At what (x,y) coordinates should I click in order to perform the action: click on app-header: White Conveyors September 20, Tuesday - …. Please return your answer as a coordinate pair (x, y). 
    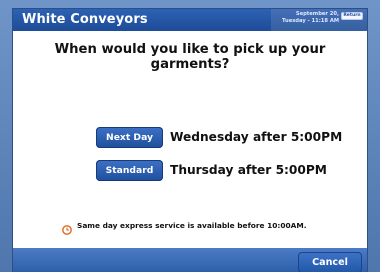
    Looking at the image, I should click on (190, 20).